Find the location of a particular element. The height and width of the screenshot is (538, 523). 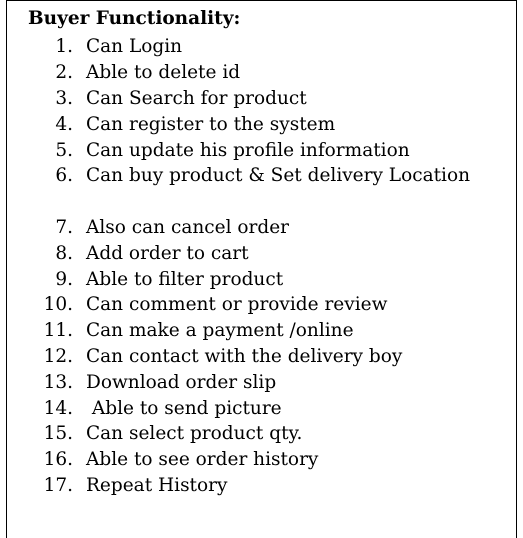

list-item: 12. Can contact with the delivery boy is located at coordinates (261, 357).